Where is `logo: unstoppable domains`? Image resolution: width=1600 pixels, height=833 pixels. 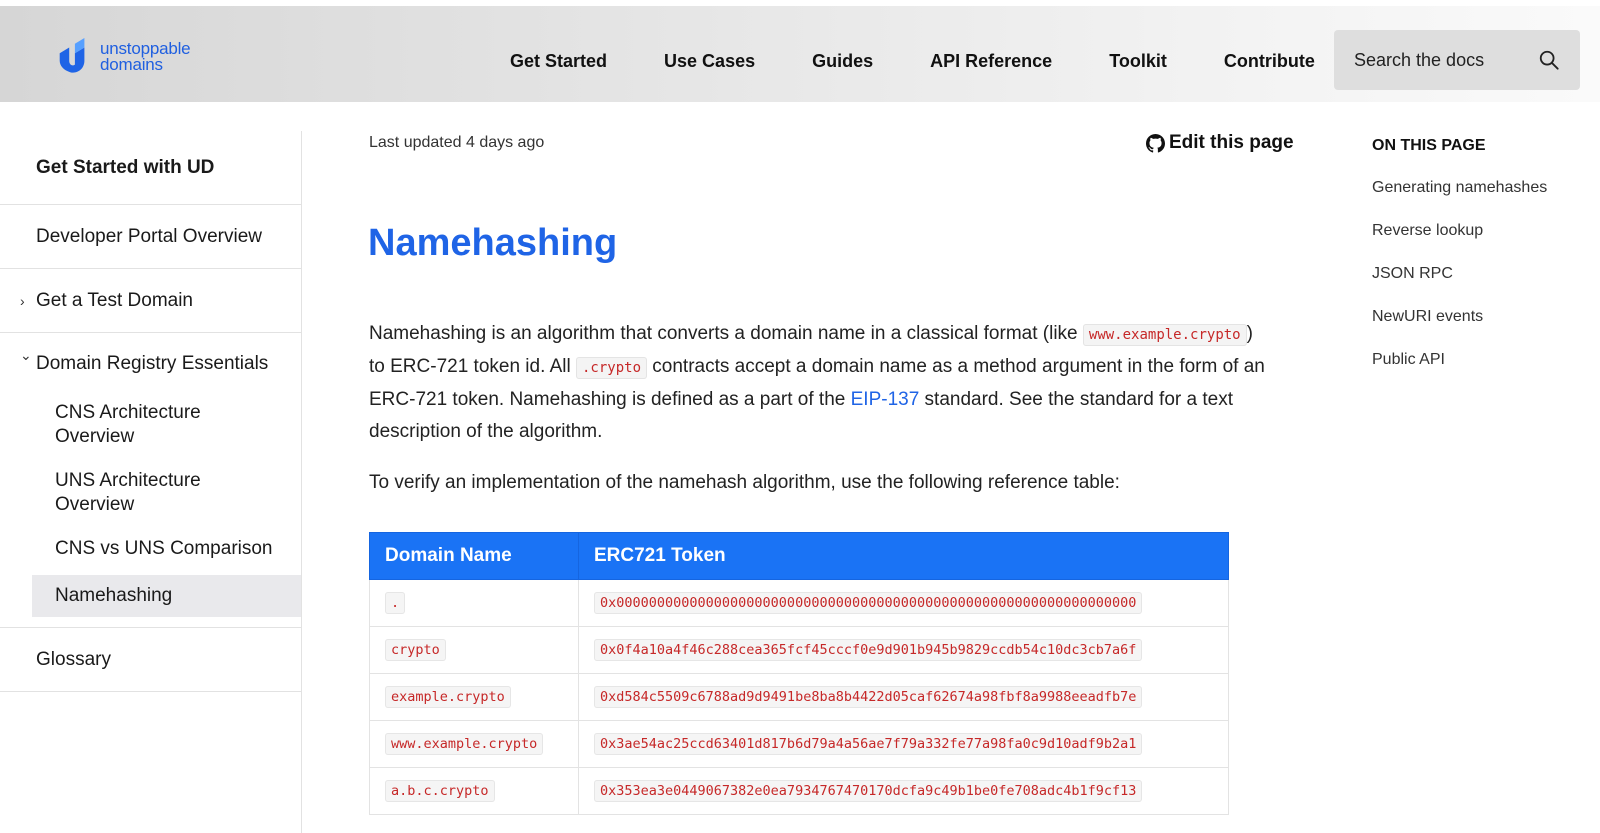 logo: unstoppable domains is located at coordinates (122, 57).